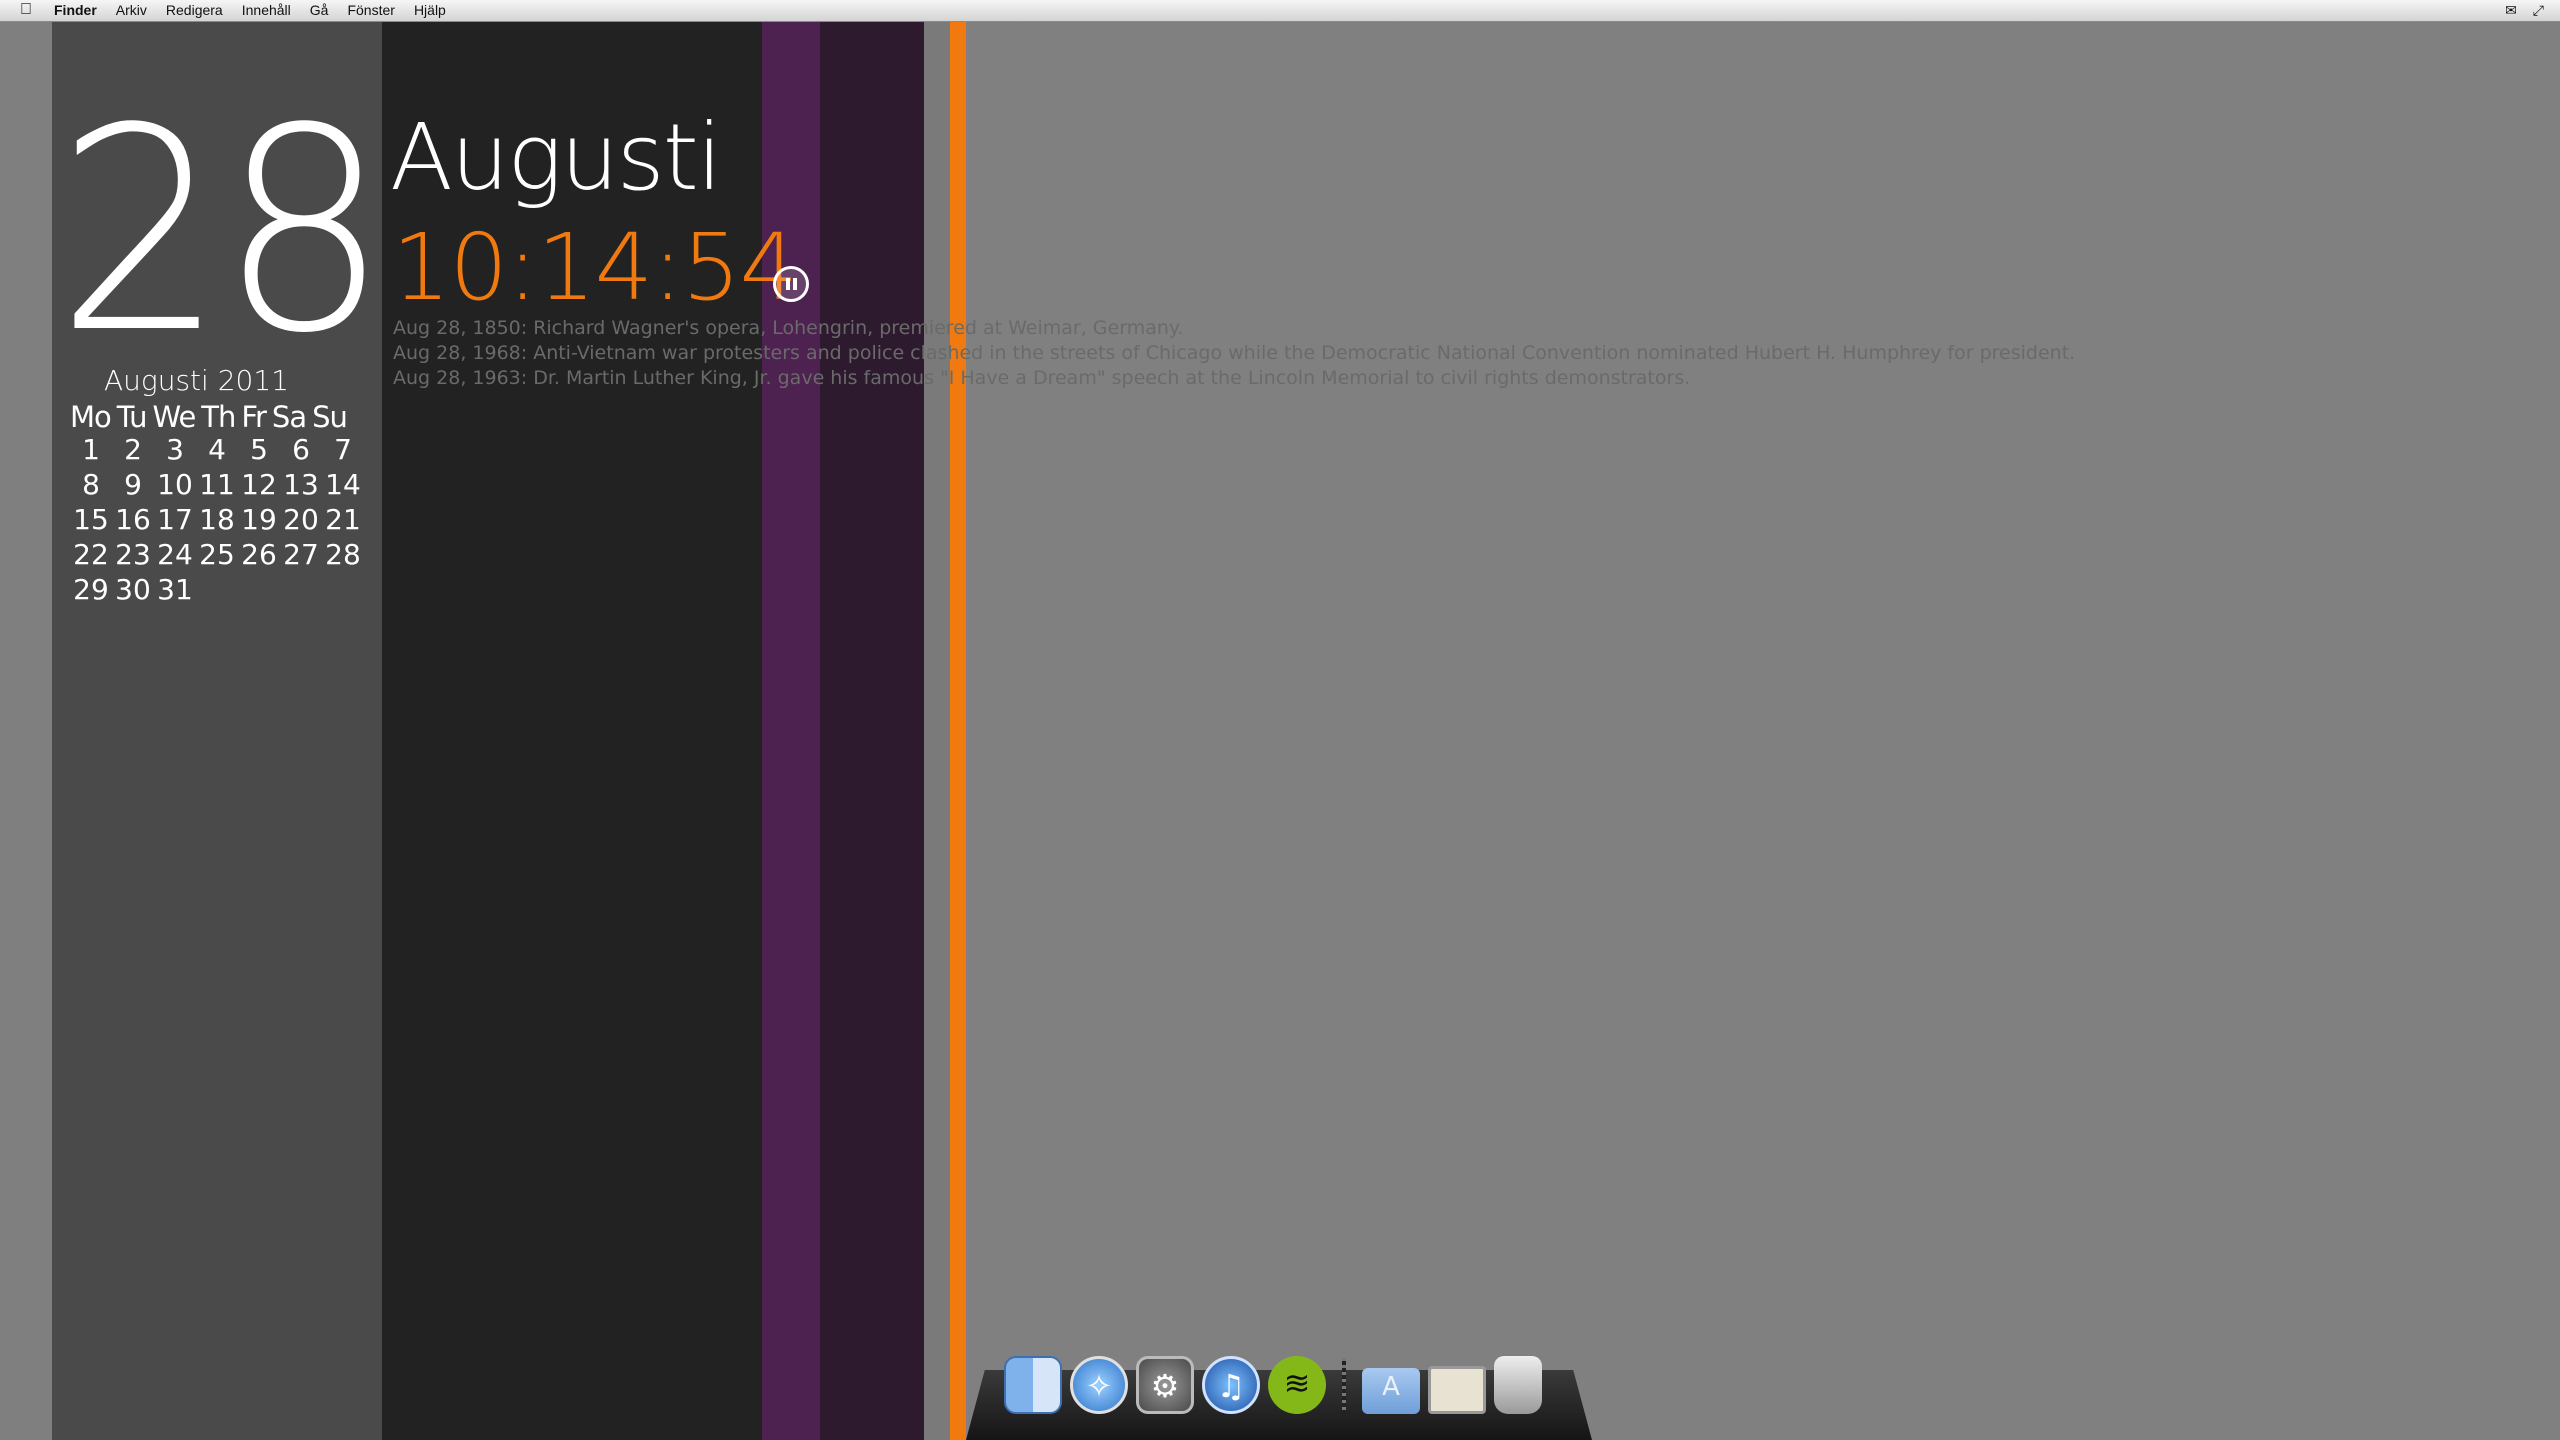 The width and height of the screenshot is (2560, 1440). What do you see at coordinates (175, 554) in the screenshot?
I see `calendar-day: 24` at bounding box center [175, 554].